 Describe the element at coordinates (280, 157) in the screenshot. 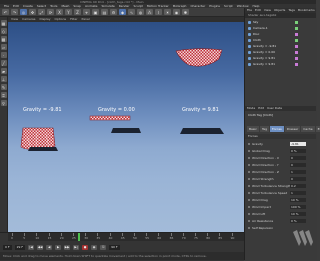

I see `attribute-row: Wind Direction . X 0` at that location.